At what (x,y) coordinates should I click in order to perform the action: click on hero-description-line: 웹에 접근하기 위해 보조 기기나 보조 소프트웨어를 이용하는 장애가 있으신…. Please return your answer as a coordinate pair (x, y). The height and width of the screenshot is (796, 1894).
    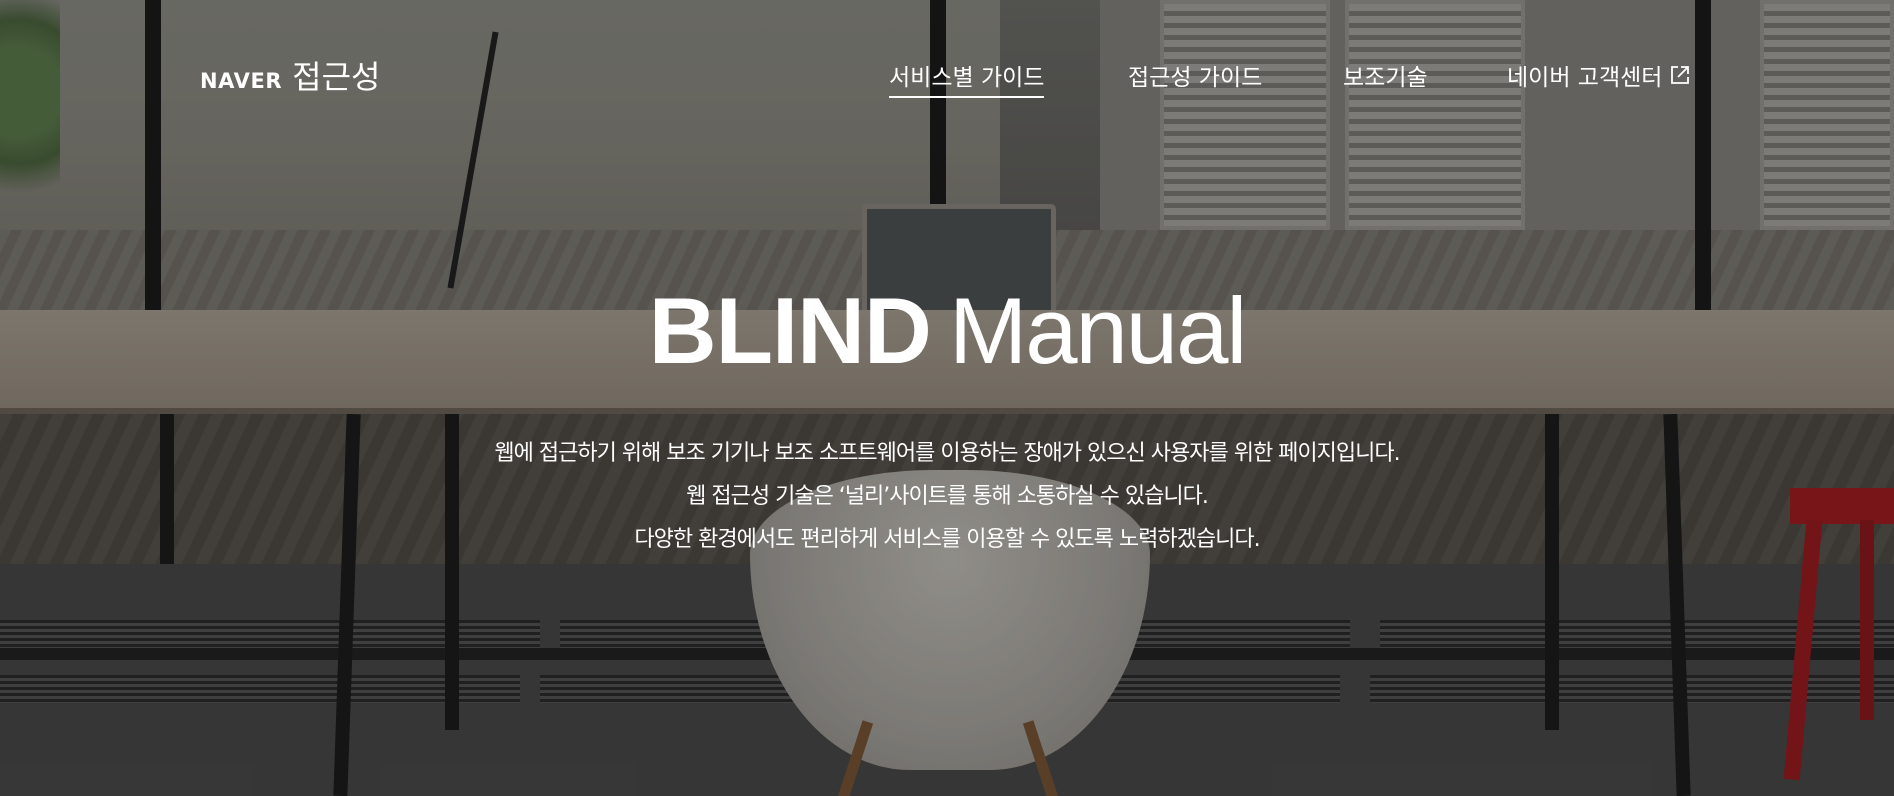
    Looking at the image, I should click on (947, 453).